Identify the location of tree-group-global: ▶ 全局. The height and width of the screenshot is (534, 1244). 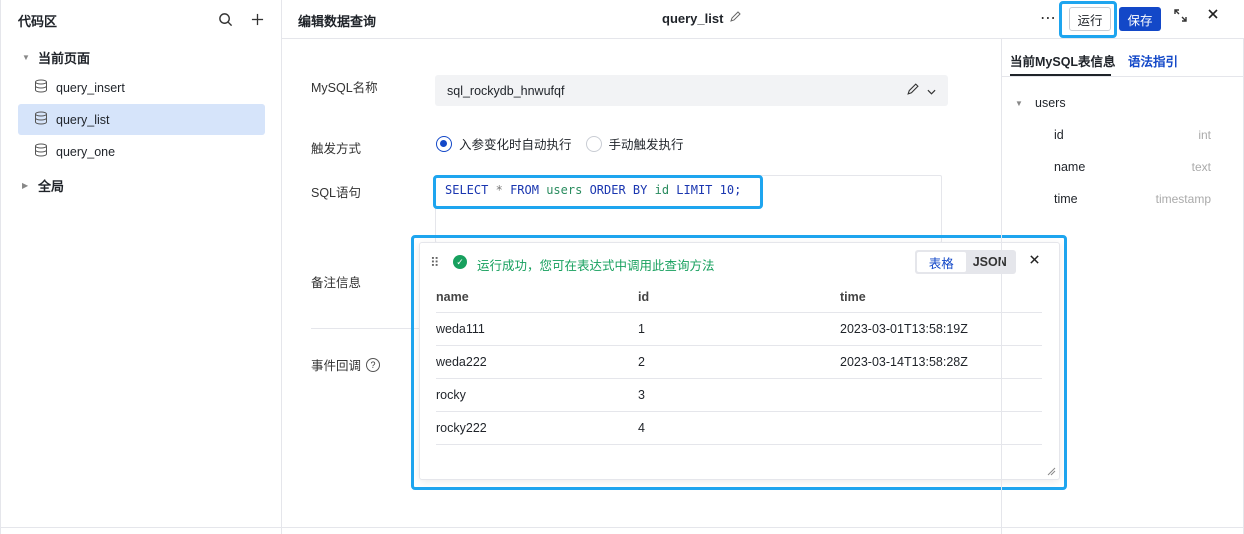
(43, 185).